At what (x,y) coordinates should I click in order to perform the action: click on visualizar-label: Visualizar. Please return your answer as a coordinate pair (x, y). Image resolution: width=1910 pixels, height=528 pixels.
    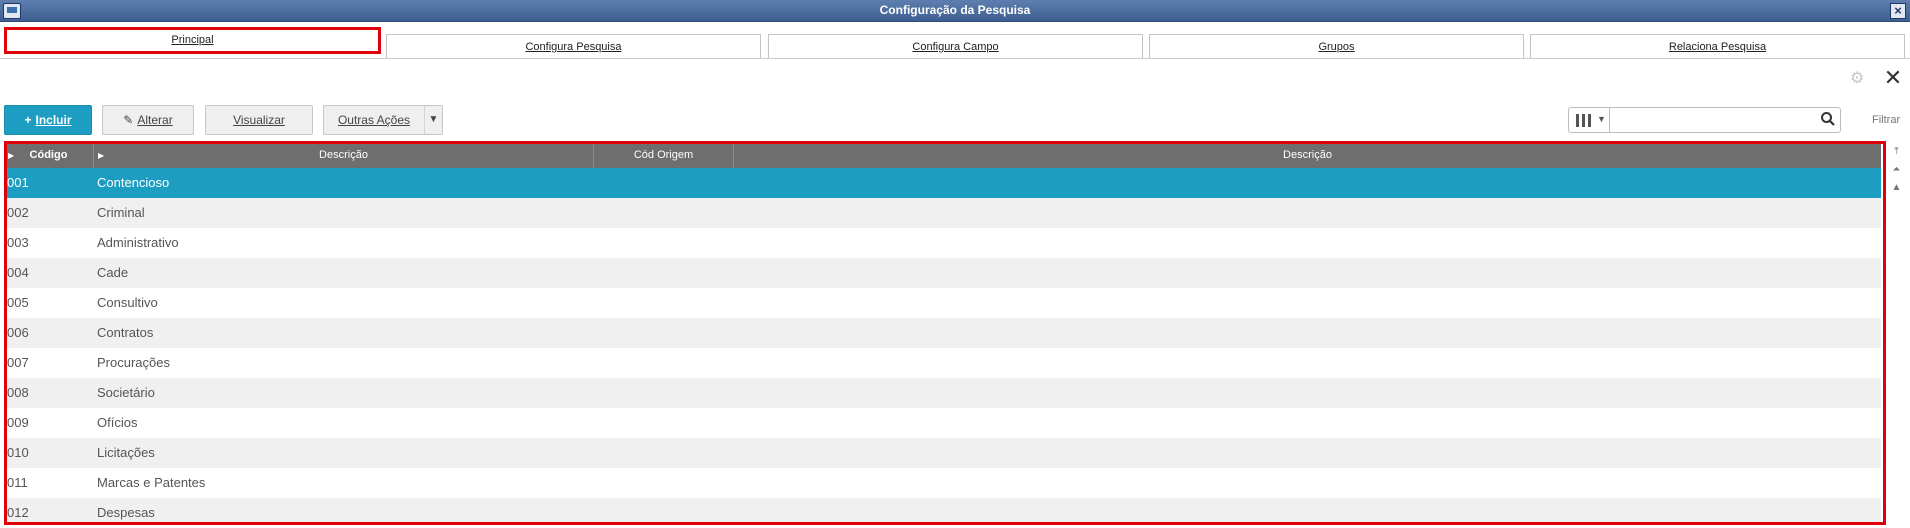
    Looking at the image, I should click on (259, 120).